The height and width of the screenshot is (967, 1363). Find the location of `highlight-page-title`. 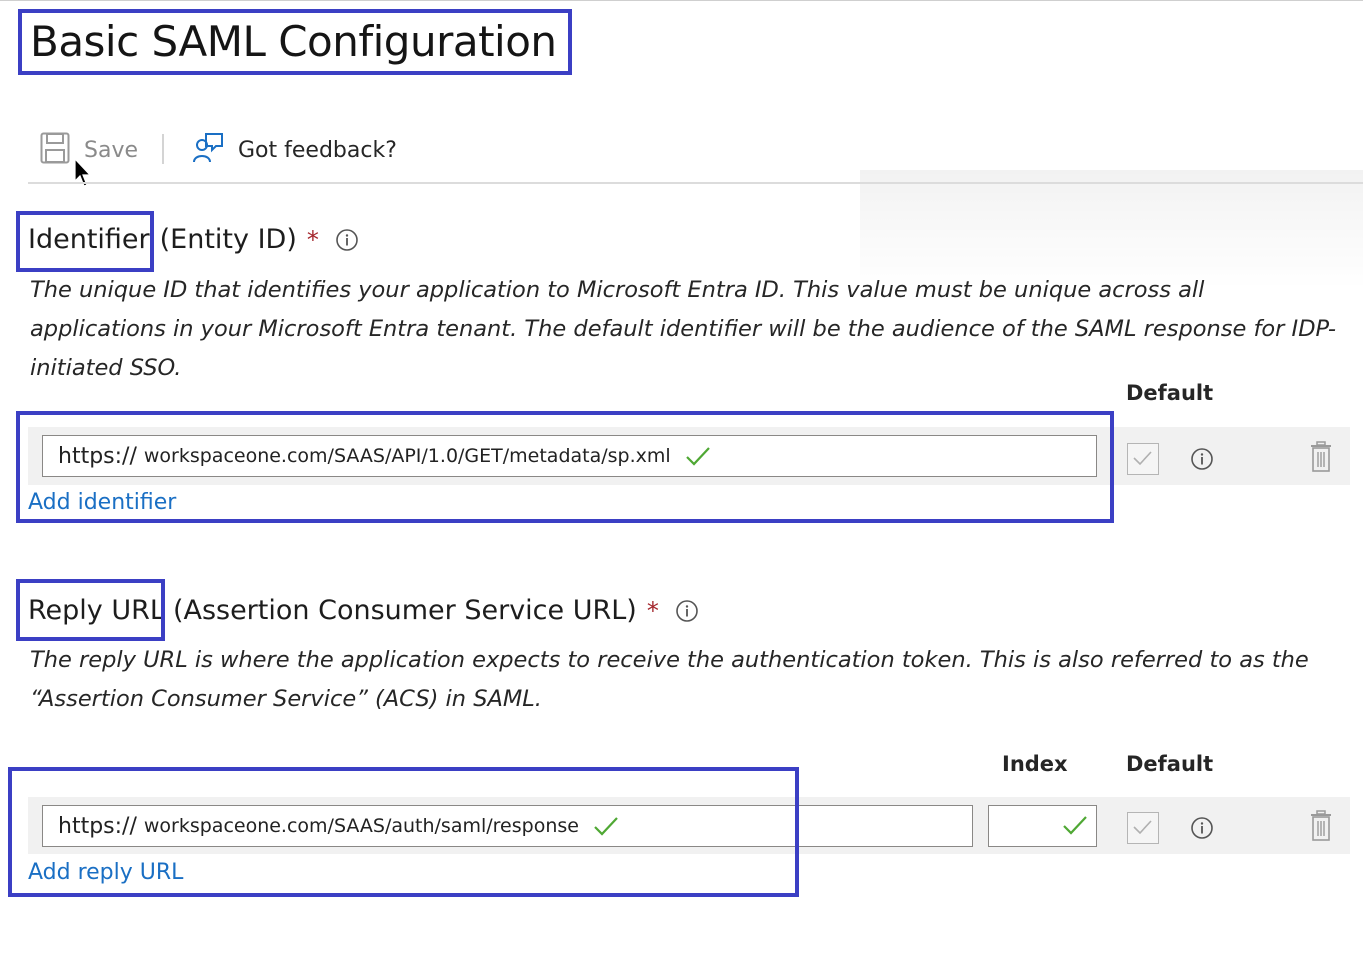

highlight-page-title is located at coordinates (295, 42).